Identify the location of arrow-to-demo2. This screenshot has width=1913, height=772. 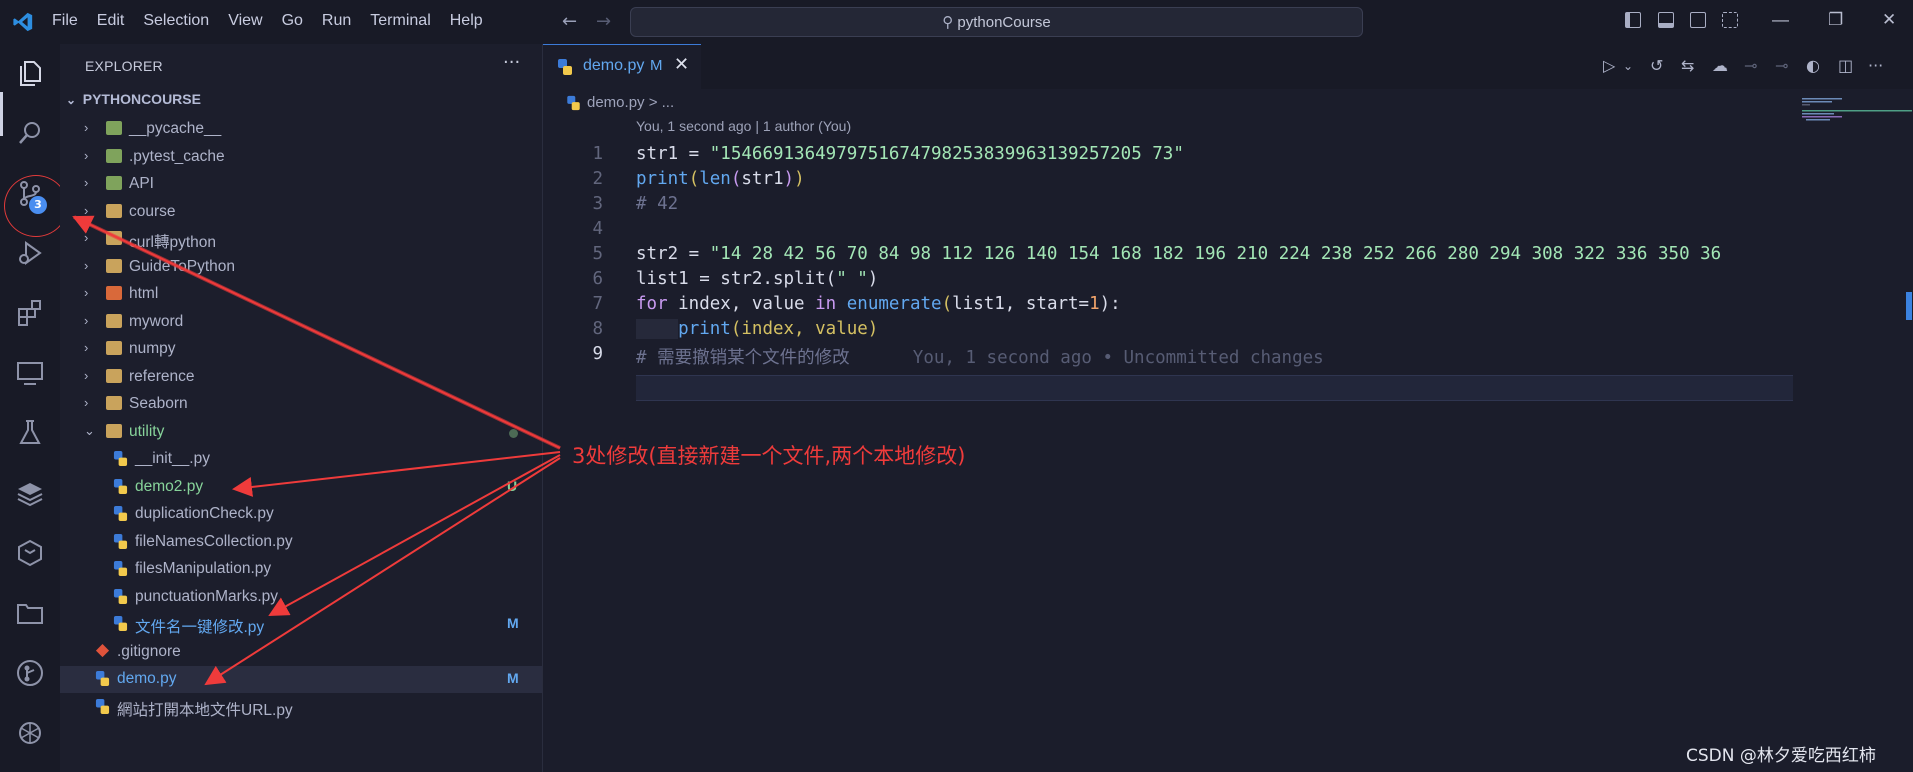
(396, 474).